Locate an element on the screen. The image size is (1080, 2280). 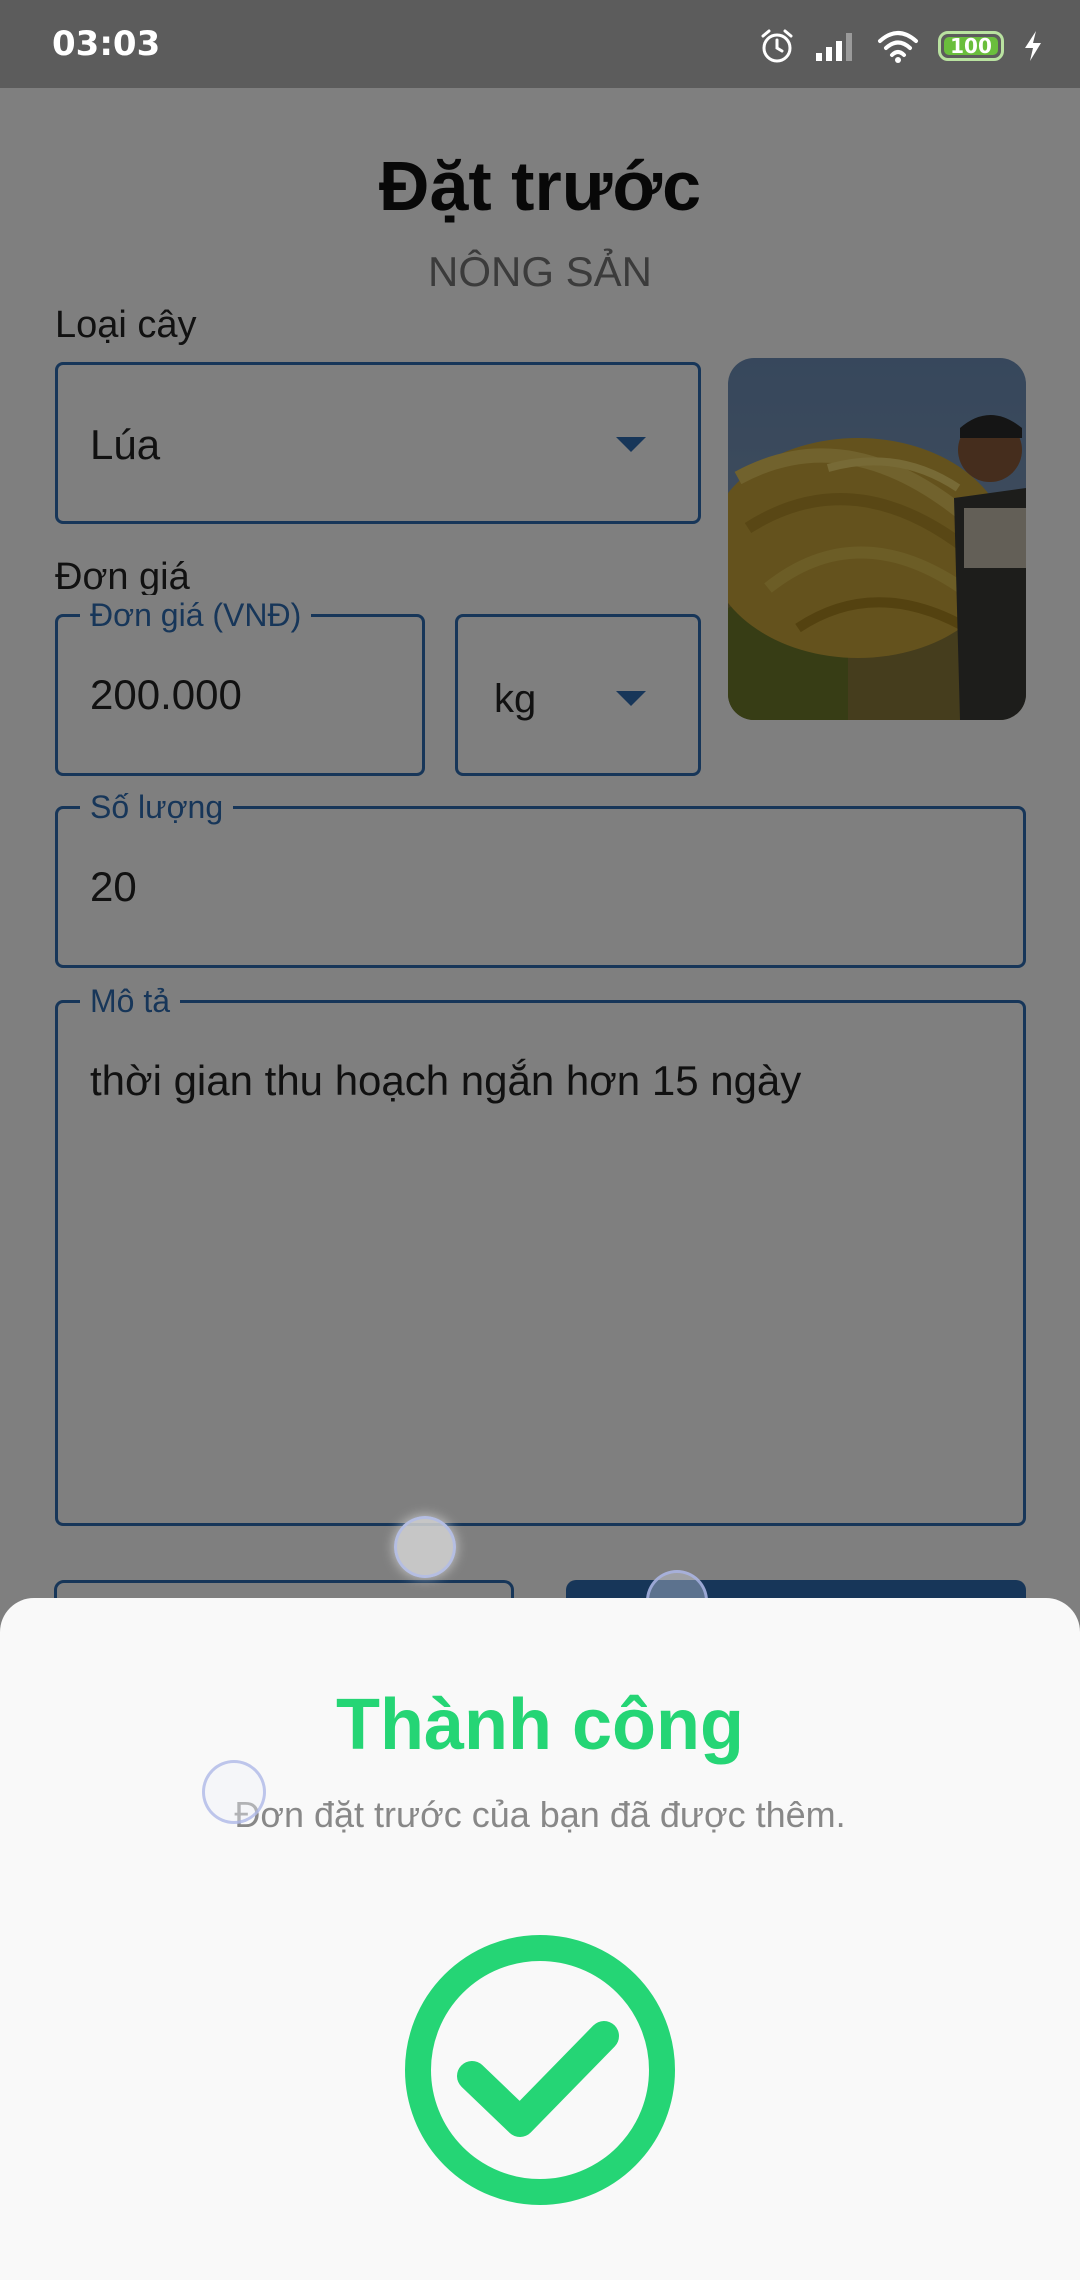
check-circle-icon is located at coordinates (540, 2070).